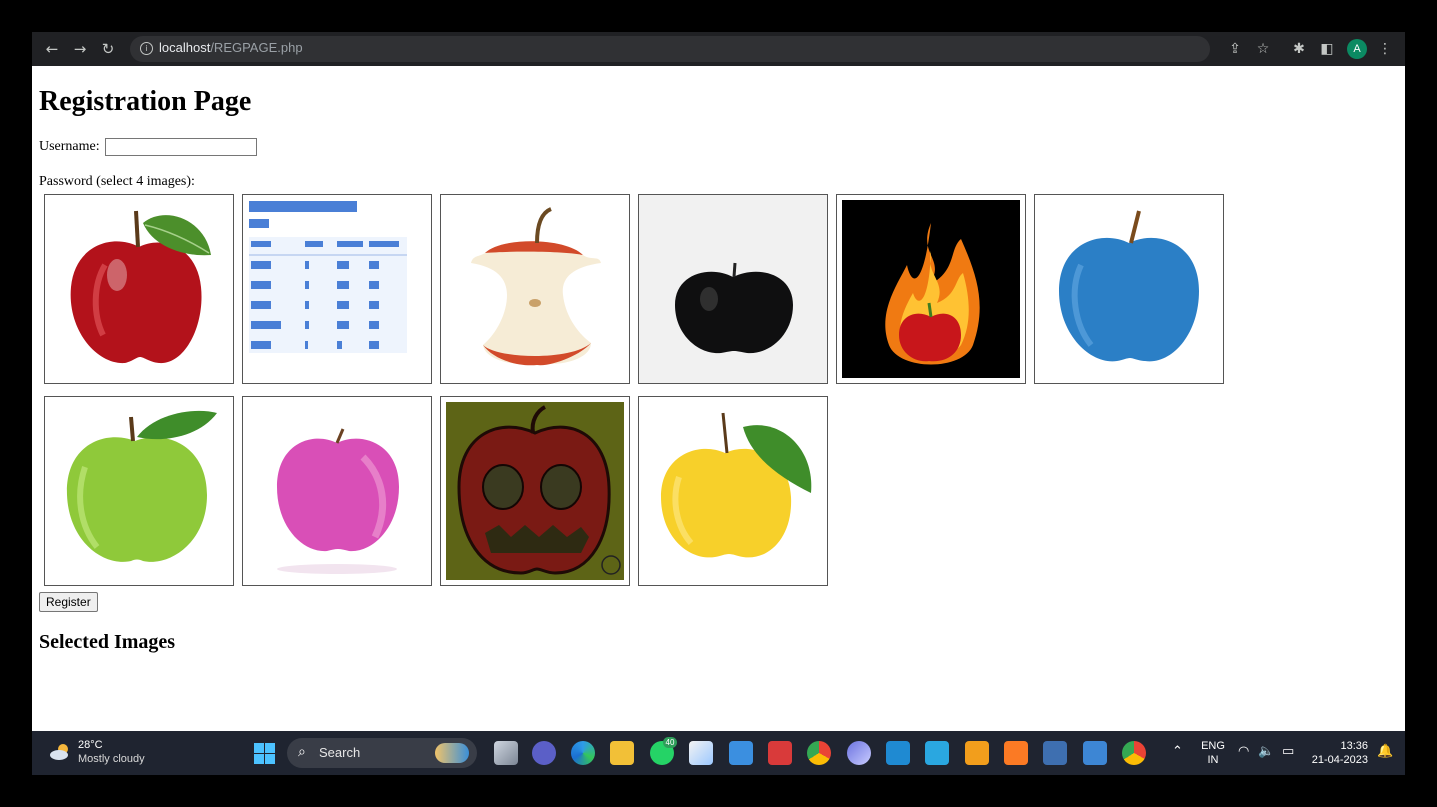 Image resolution: width=1437 pixels, height=807 pixels. Describe the element at coordinates (1336, 760) in the screenshot. I see `clock-date: 21-04-2023` at that location.